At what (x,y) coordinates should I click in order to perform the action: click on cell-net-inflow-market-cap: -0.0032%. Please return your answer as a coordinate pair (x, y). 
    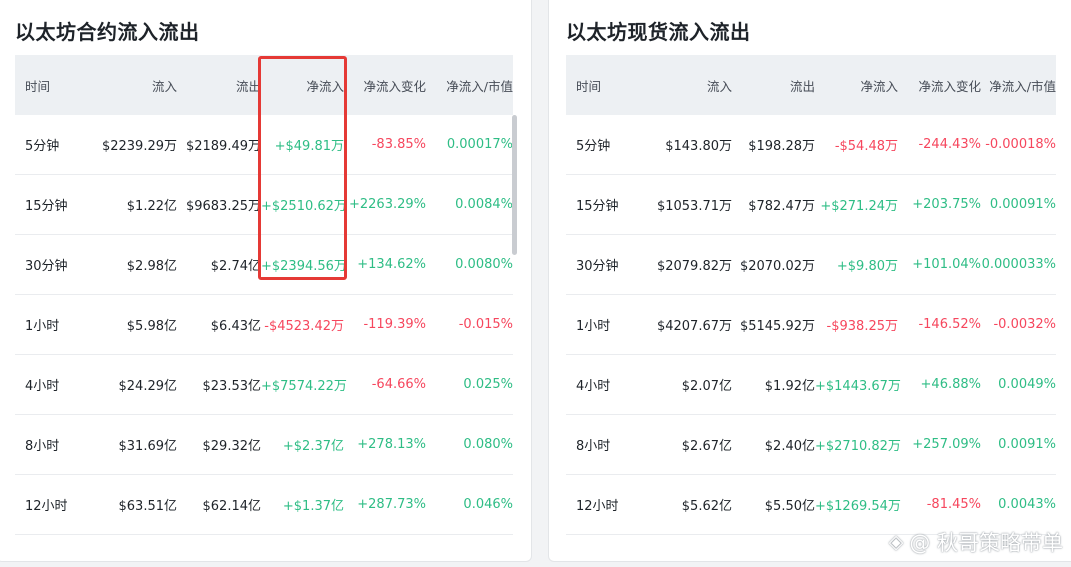
    Looking at the image, I should click on (1024, 324).